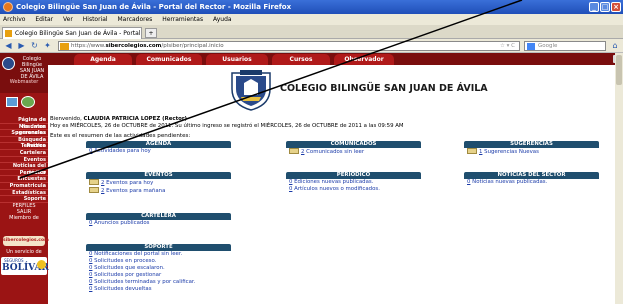 Image resolution: width=623 pixels, height=304 pixels. Describe the element at coordinates (24, 186) in the screenshot. I see `sidebar-item-promatricula: Promatricula` at that location.